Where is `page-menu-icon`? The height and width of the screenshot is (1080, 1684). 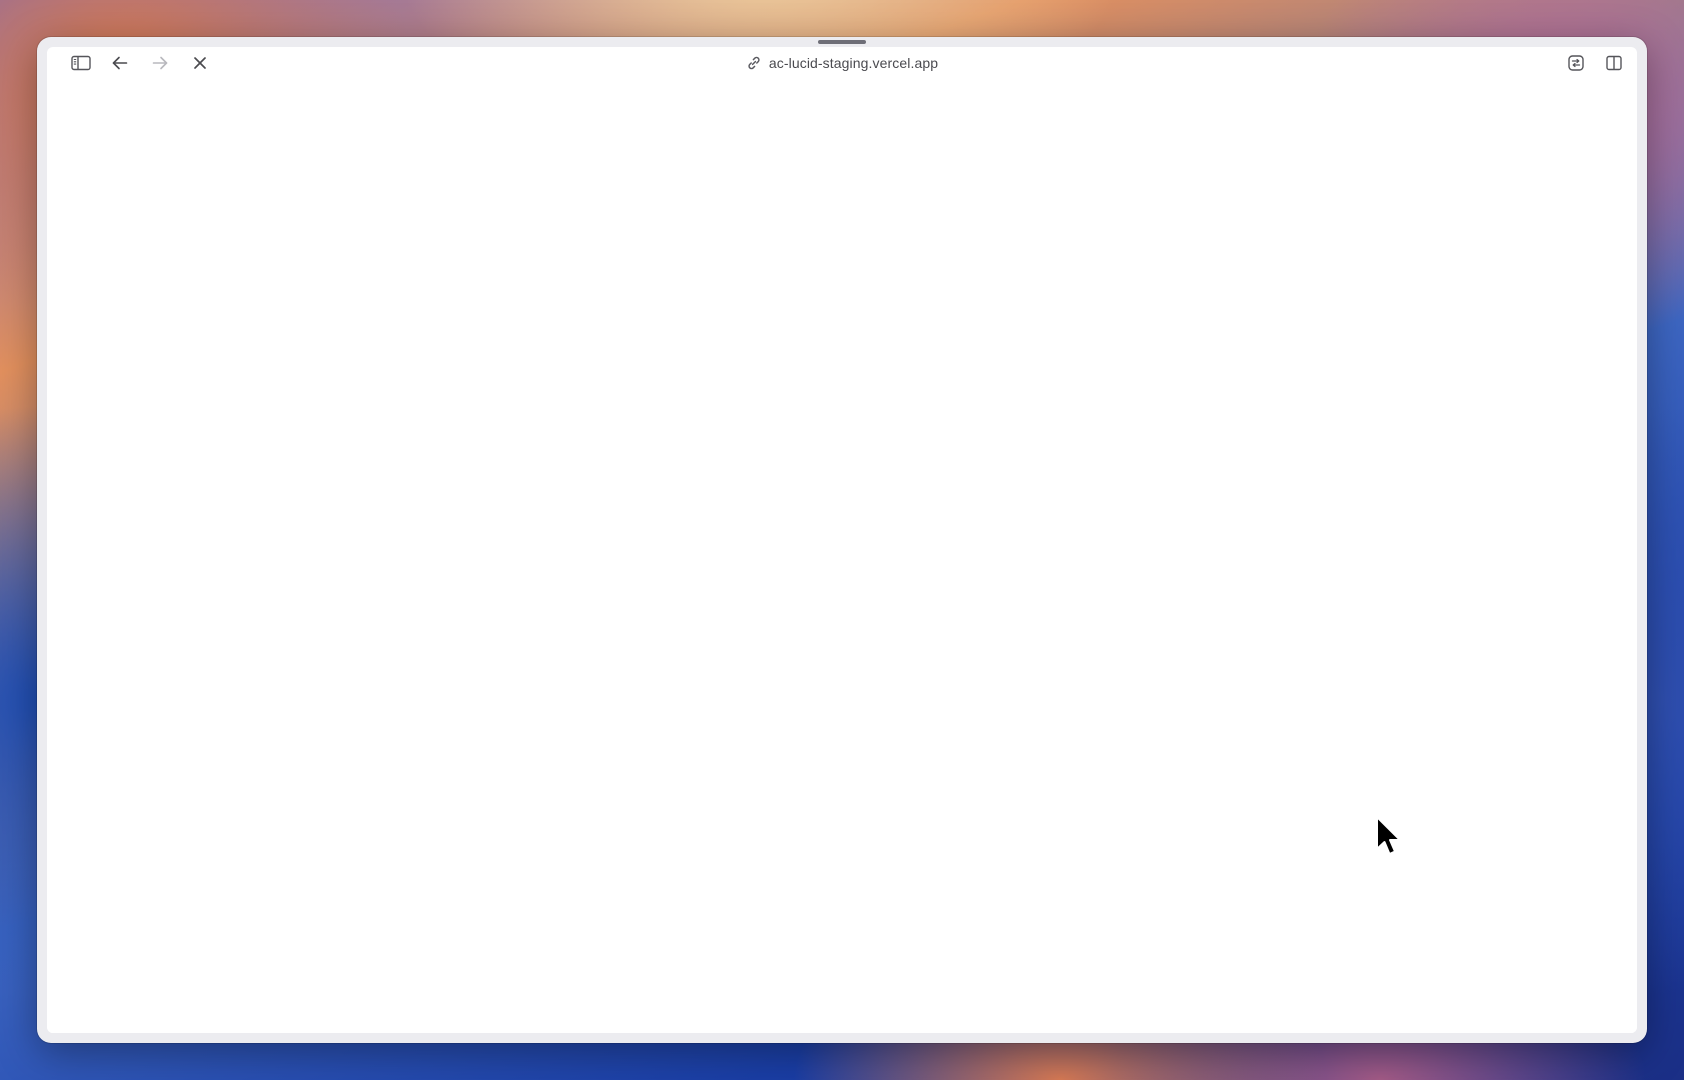
page-menu-icon is located at coordinates (1576, 63).